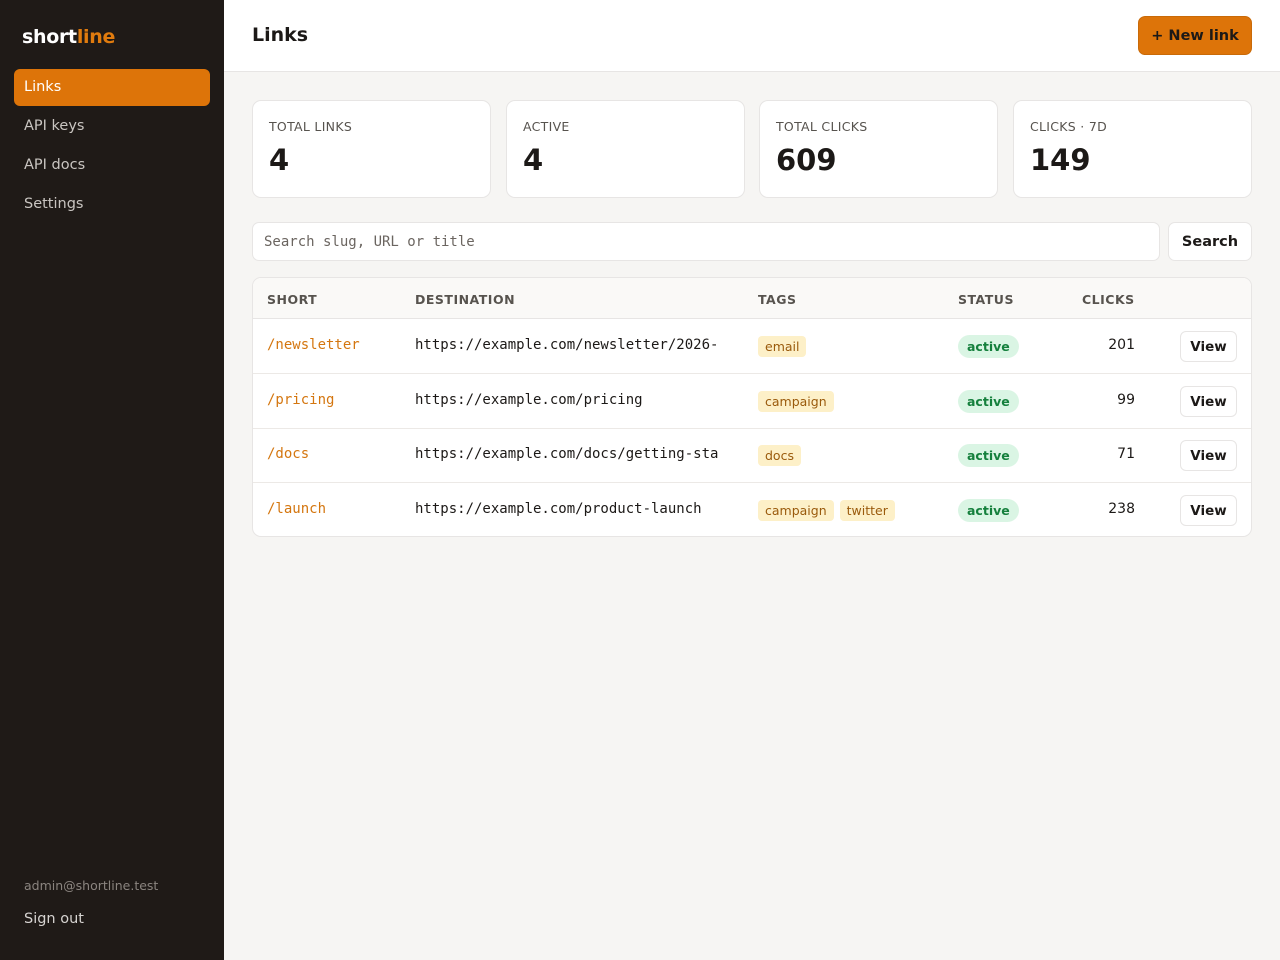 This screenshot has width=1280, height=960. What do you see at coordinates (1195, 35) in the screenshot?
I see `new-link-button: + New link` at bounding box center [1195, 35].